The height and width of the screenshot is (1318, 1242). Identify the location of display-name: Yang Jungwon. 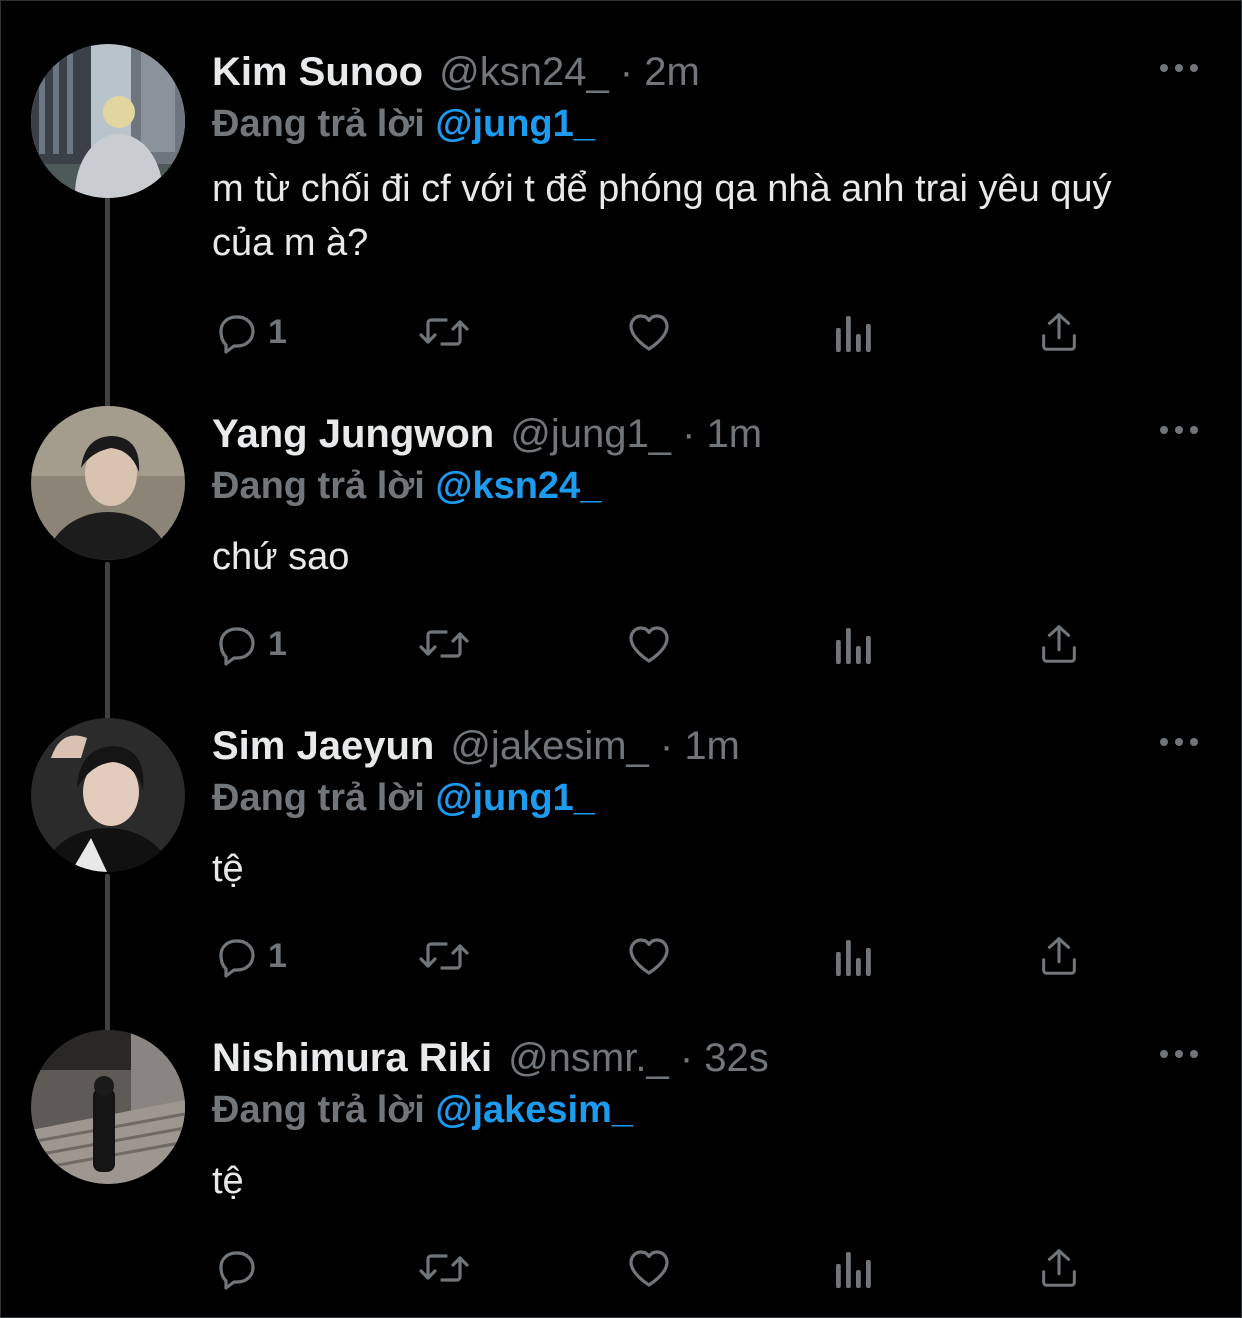
(353, 434).